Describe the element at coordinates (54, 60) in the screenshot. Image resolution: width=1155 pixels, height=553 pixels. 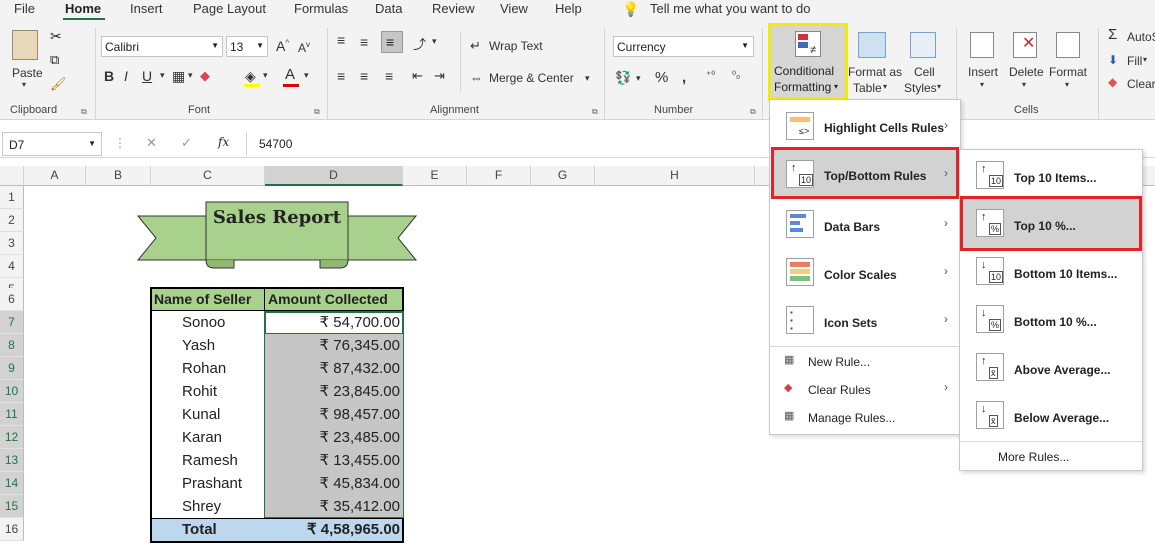
I see `copy-icon: ⧉` at that location.